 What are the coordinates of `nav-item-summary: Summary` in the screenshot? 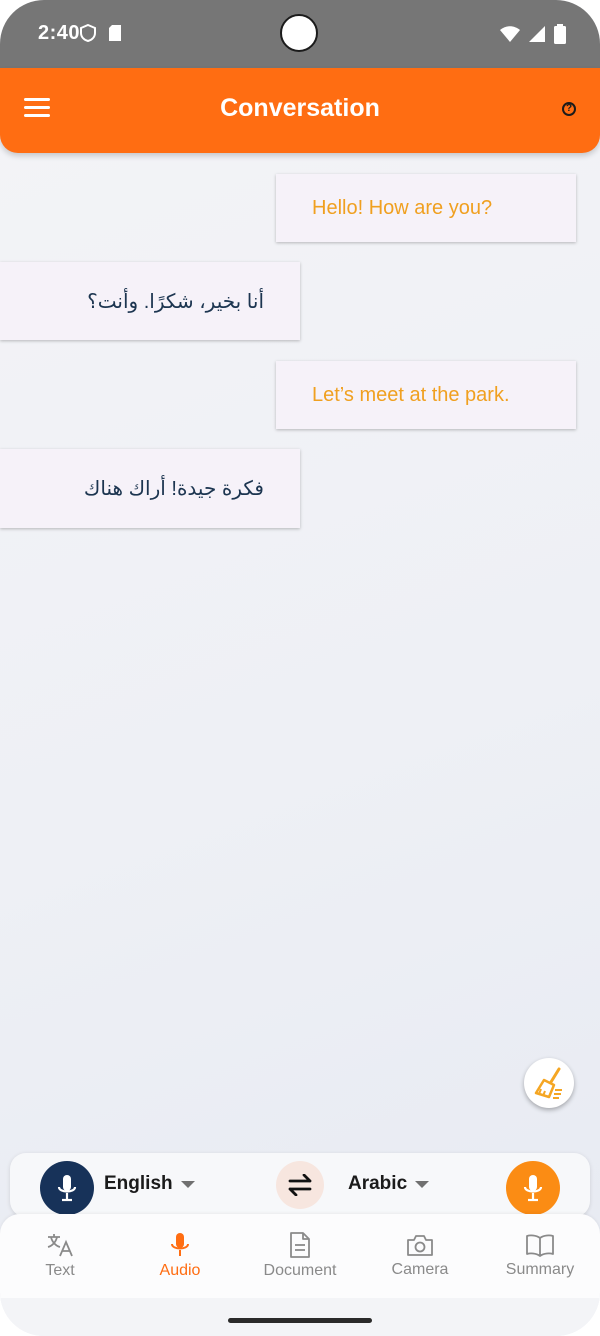 It's located at (540, 1256).